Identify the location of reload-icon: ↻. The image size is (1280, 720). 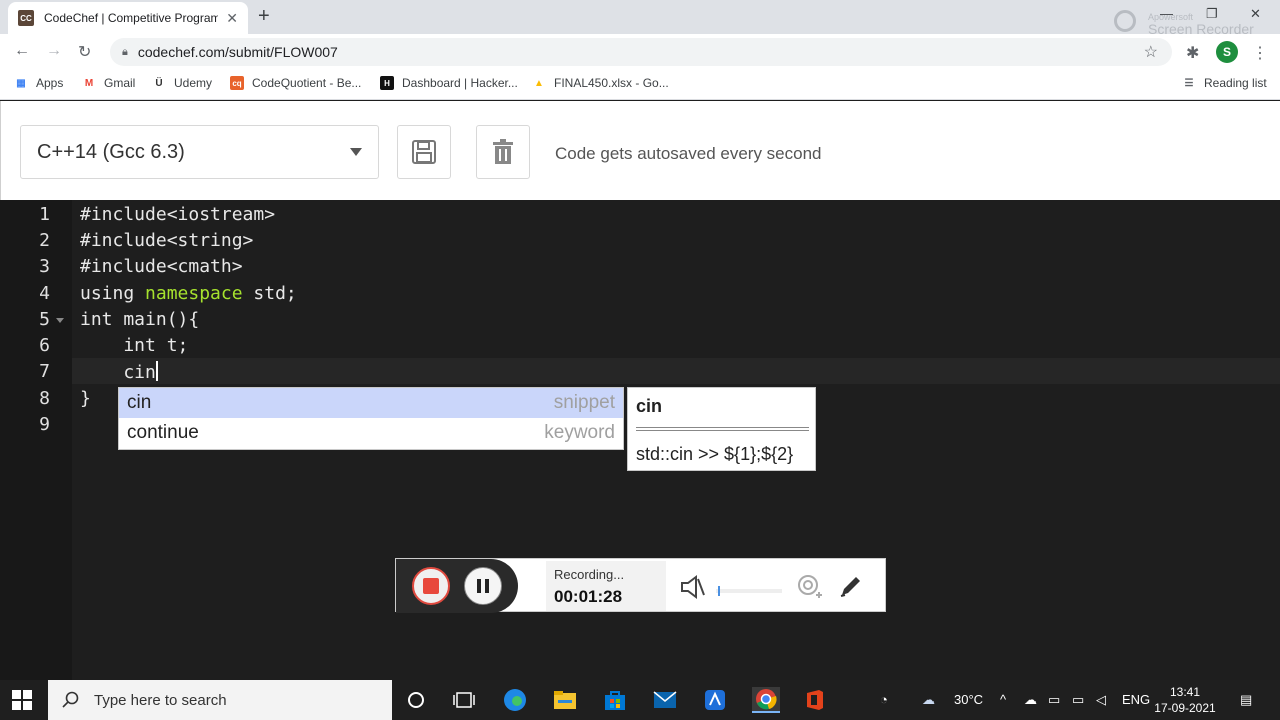
(84, 52).